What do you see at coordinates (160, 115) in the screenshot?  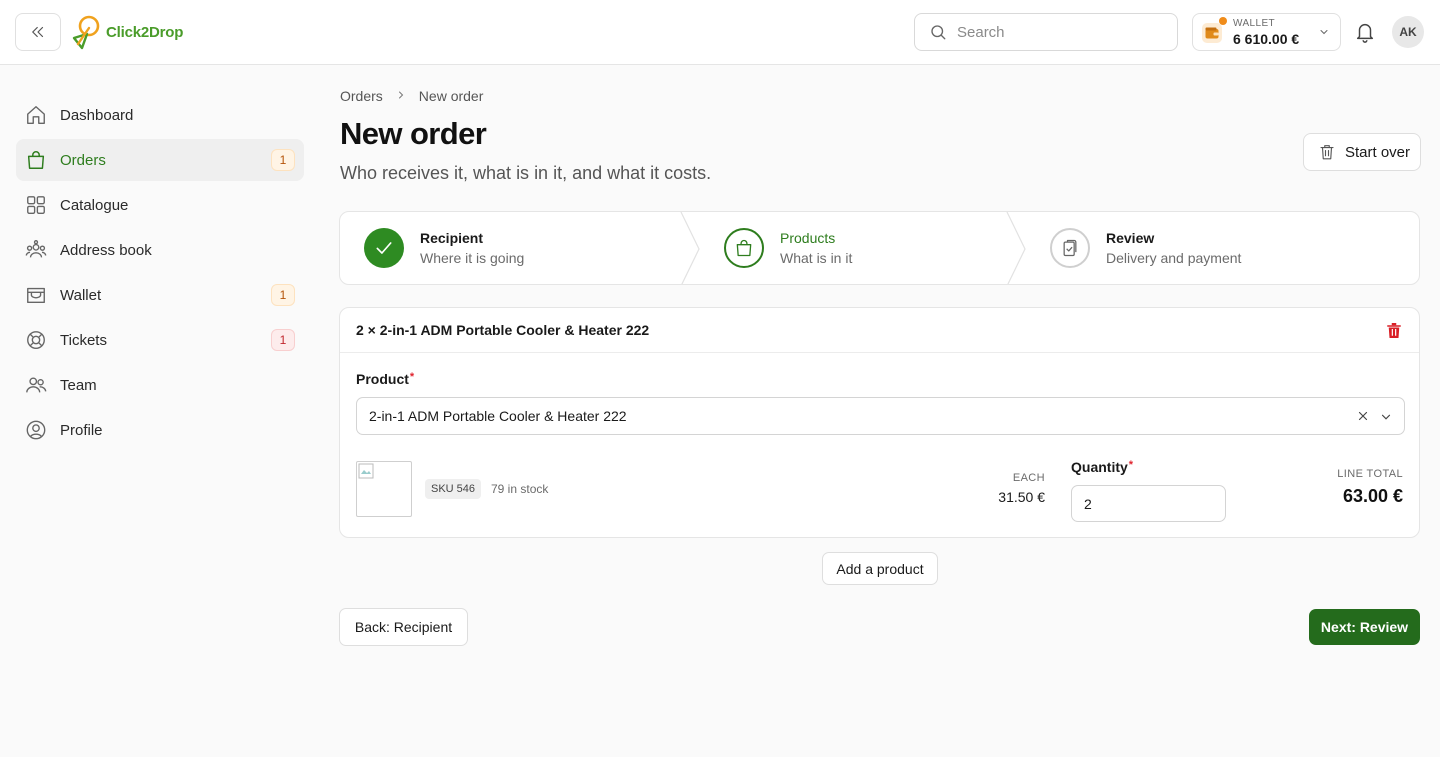 I see `sidebar-item-dashboard: Dashboard` at bounding box center [160, 115].